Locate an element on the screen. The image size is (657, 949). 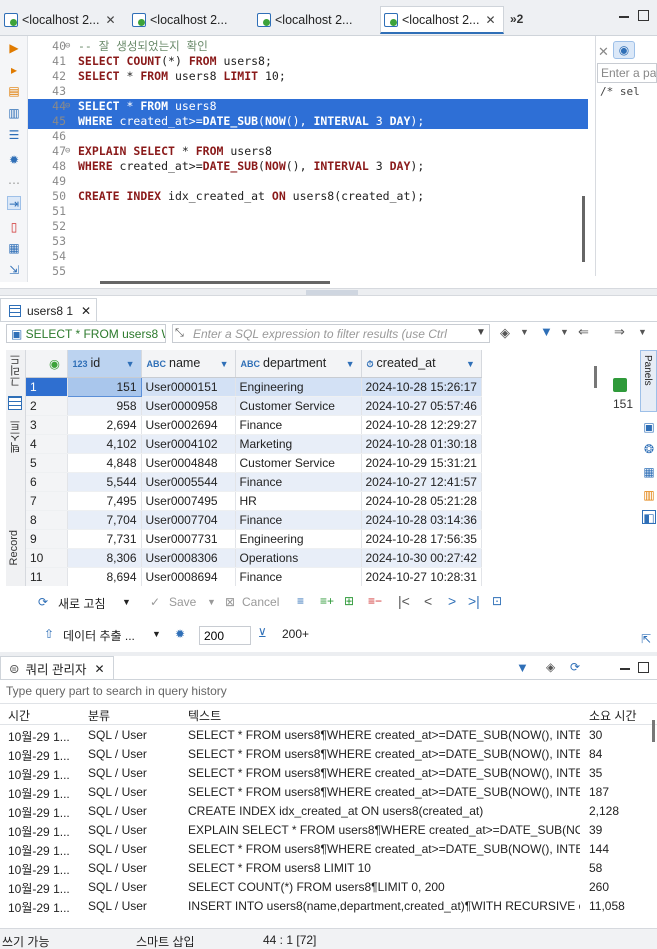
cell-created-at: 2024-10-28 15:26:17 is located at coordinates (421, 387).